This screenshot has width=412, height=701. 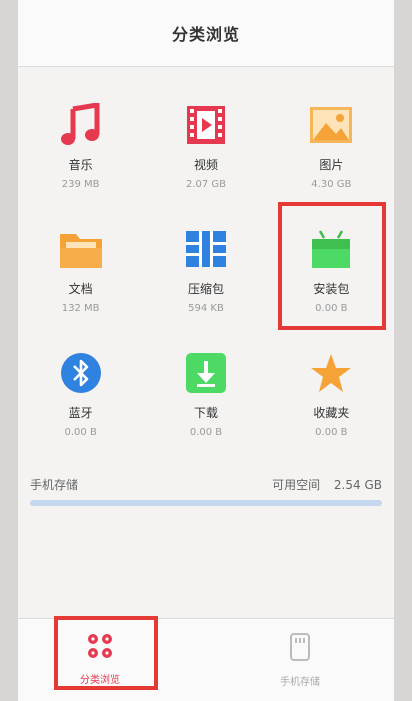 I want to click on category-label: 下载, so click(x=205, y=413).